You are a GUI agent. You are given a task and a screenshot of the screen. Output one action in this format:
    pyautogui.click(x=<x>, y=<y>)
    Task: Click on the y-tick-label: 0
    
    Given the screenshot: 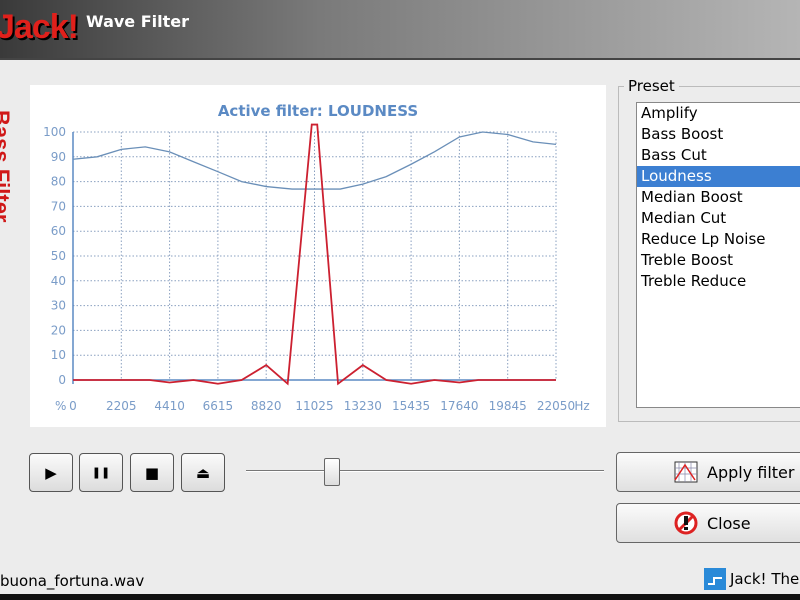 What is the action you would take?
    pyautogui.click(x=62, y=380)
    